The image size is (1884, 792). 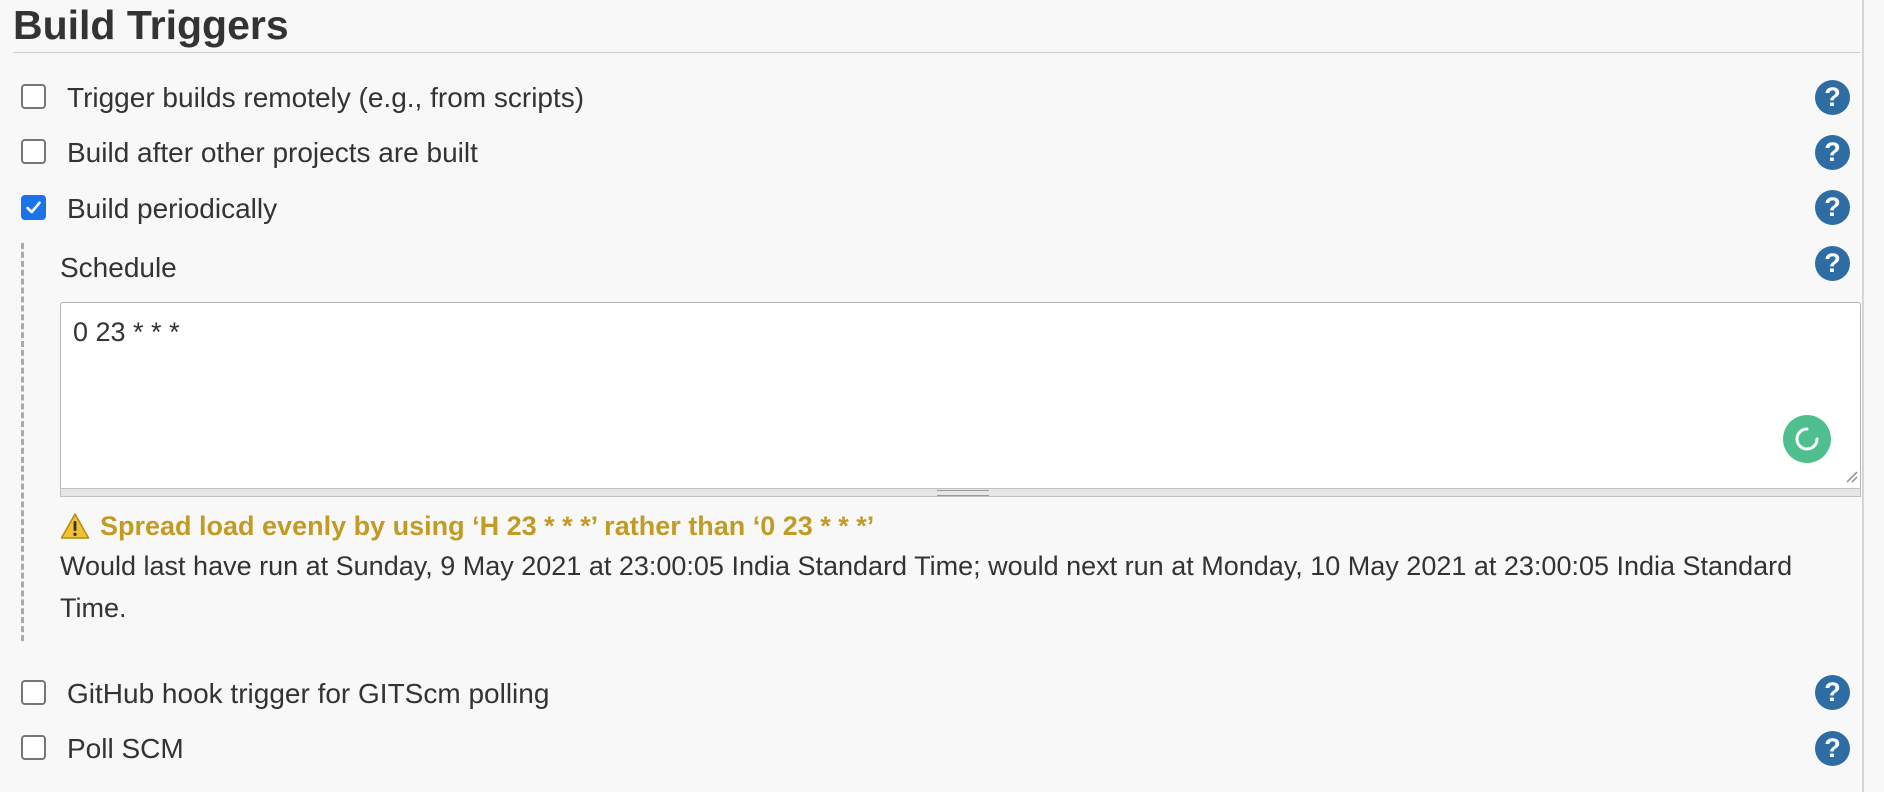 What do you see at coordinates (33, 96) in the screenshot?
I see `trigger-remote-checkbox` at bounding box center [33, 96].